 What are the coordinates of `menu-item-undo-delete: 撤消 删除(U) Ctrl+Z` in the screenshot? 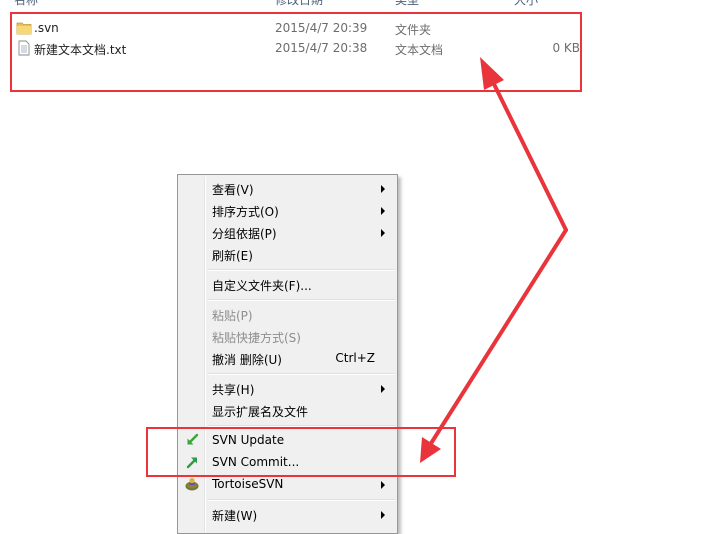 It's located at (287, 358).